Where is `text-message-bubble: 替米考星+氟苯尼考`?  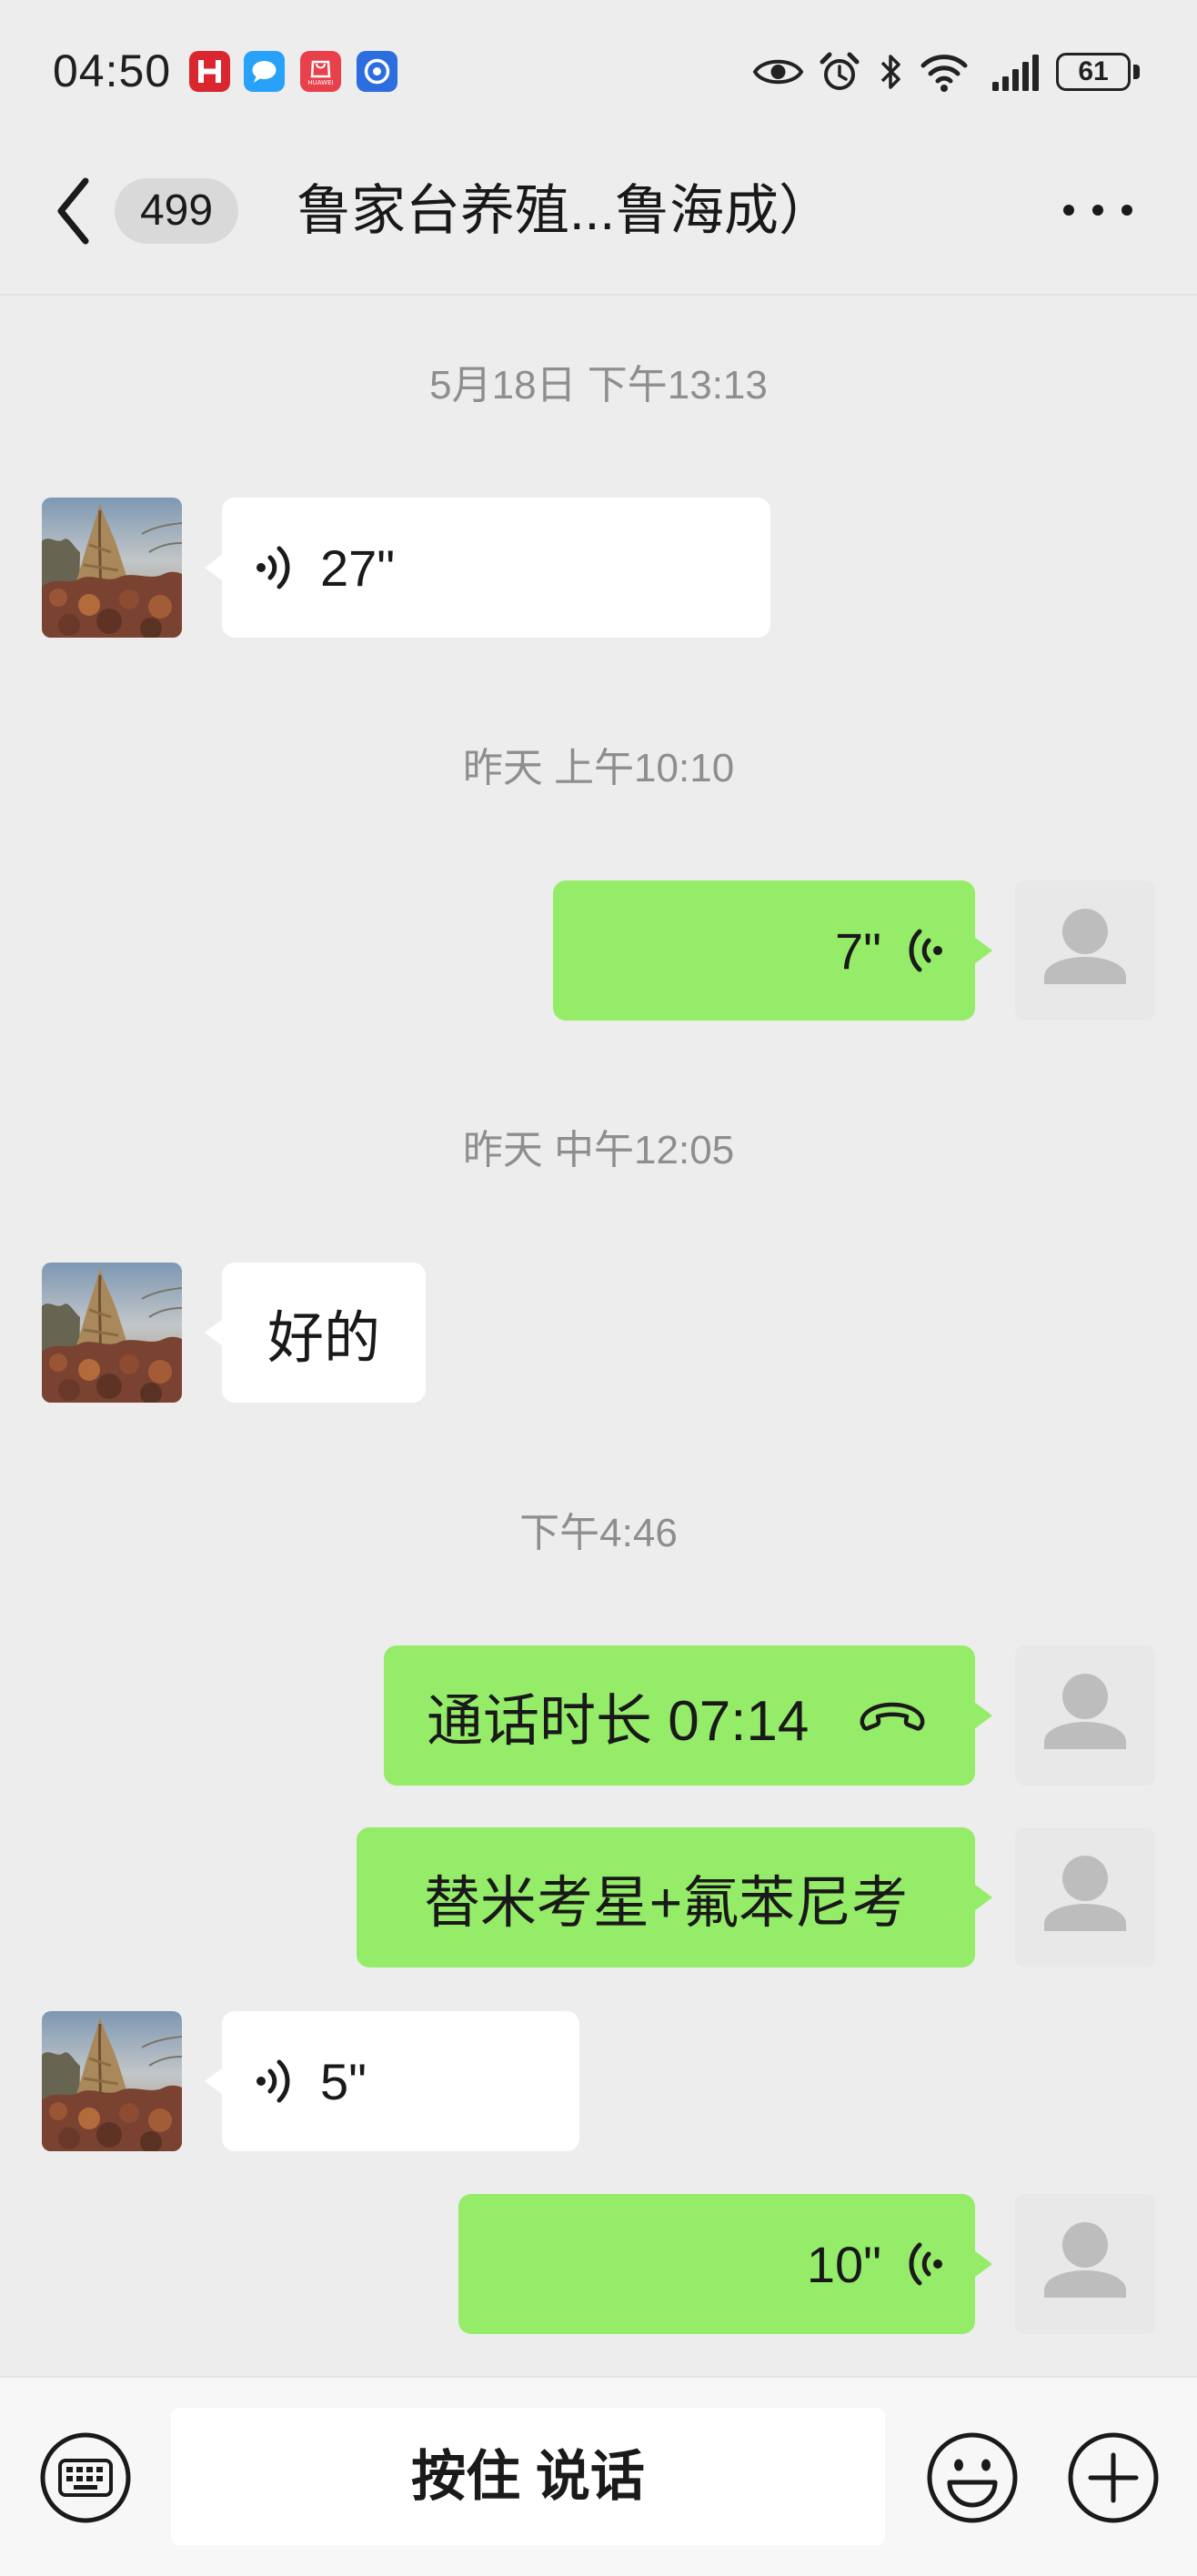 text-message-bubble: 替米考星+氟苯尼考 is located at coordinates (674, 1897).